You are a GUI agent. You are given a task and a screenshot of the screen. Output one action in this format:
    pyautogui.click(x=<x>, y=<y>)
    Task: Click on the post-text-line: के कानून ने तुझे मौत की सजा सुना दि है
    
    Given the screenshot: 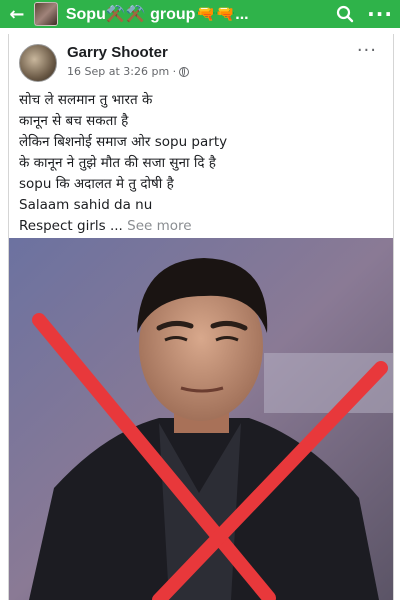 What is the action you would take?
    pyautogui.click(x=117, y=163)
    